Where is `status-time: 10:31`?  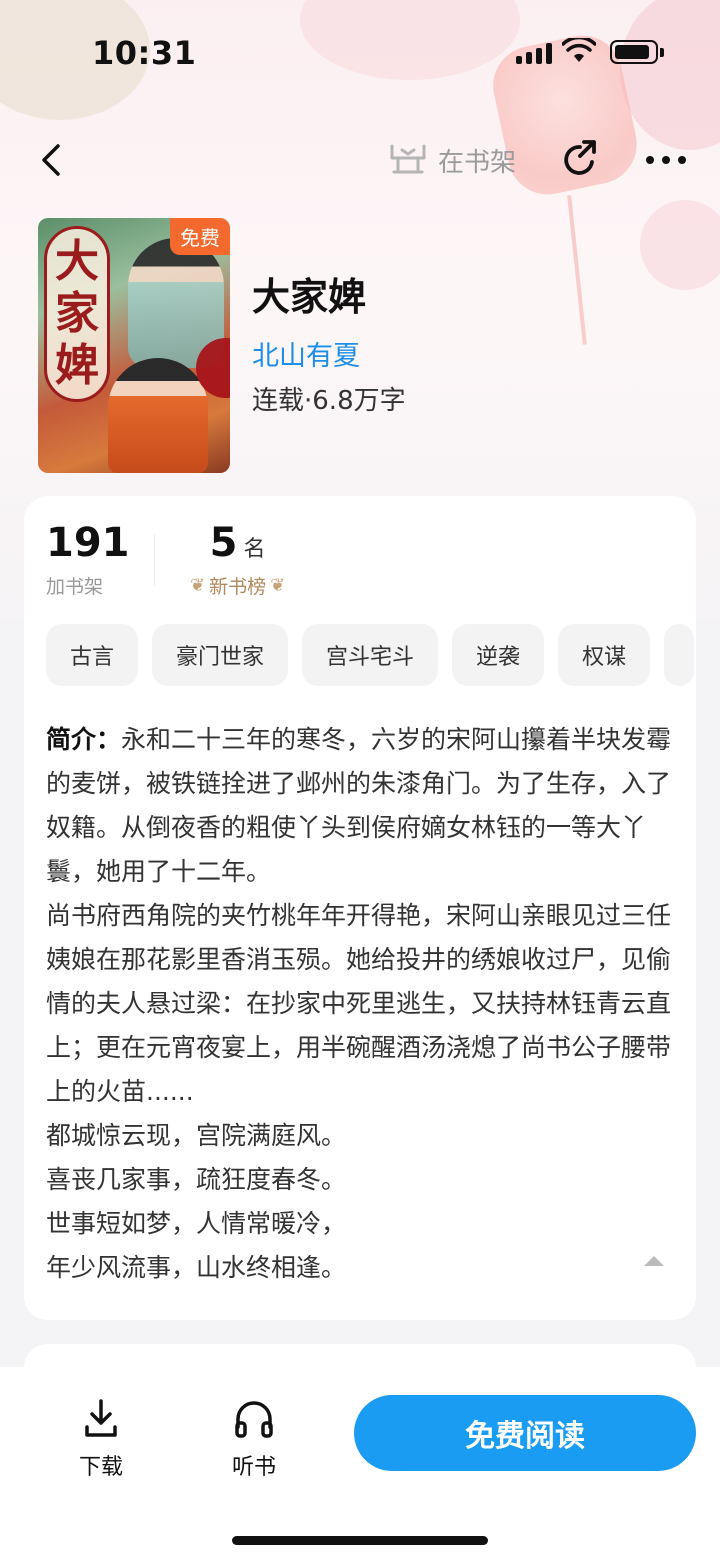 status-time: 10:31 is located at coordinates (144, 53).